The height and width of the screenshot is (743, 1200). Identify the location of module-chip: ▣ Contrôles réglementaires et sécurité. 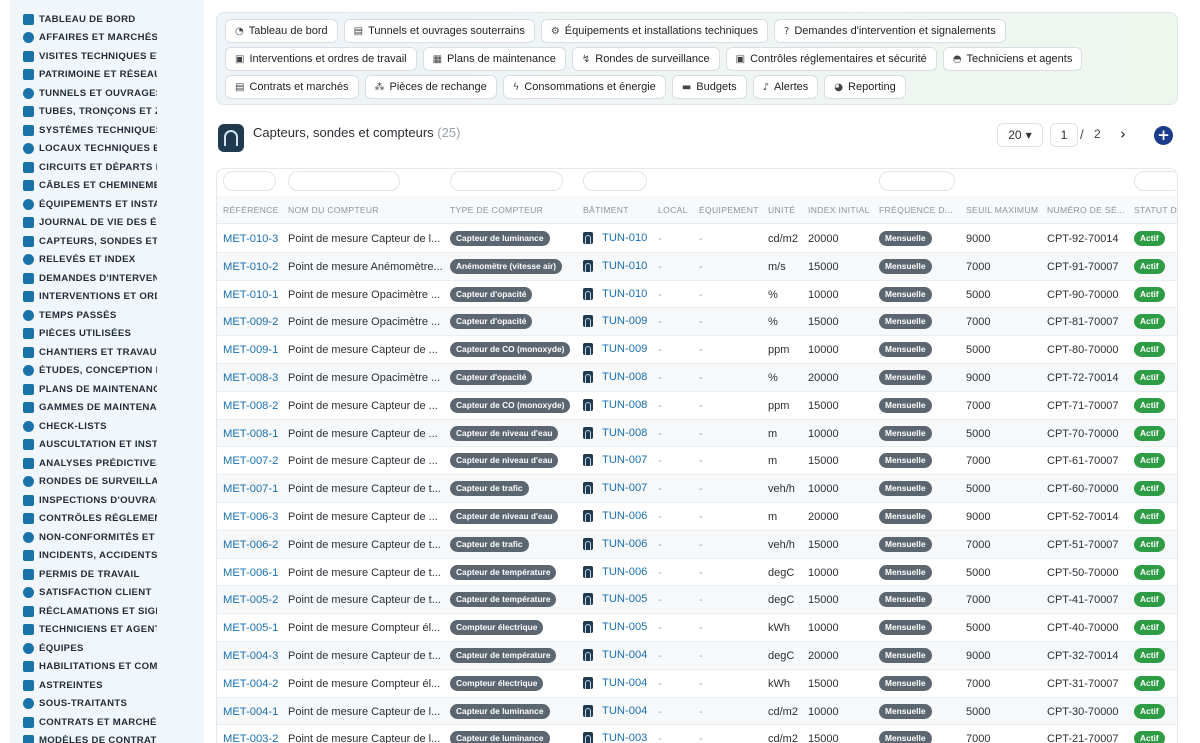
(831, 59).